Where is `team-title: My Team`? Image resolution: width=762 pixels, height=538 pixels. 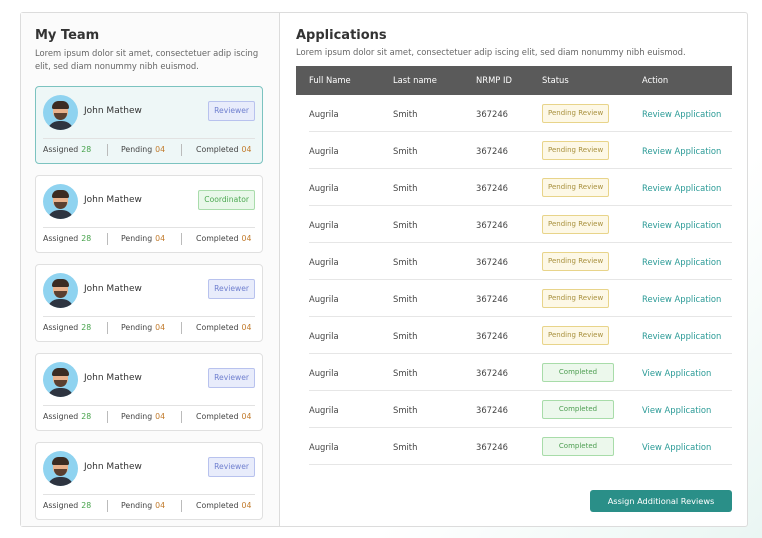
team-title: My Team is located at coordinates (67, 35).